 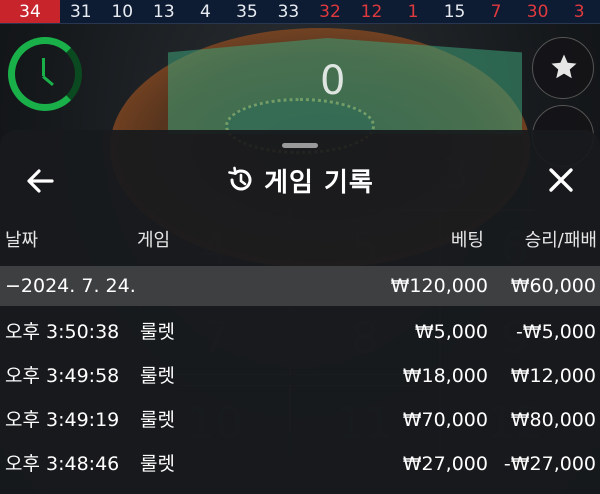 I want to click on row-bet: ₩5,000, so click(x=451, y=332).